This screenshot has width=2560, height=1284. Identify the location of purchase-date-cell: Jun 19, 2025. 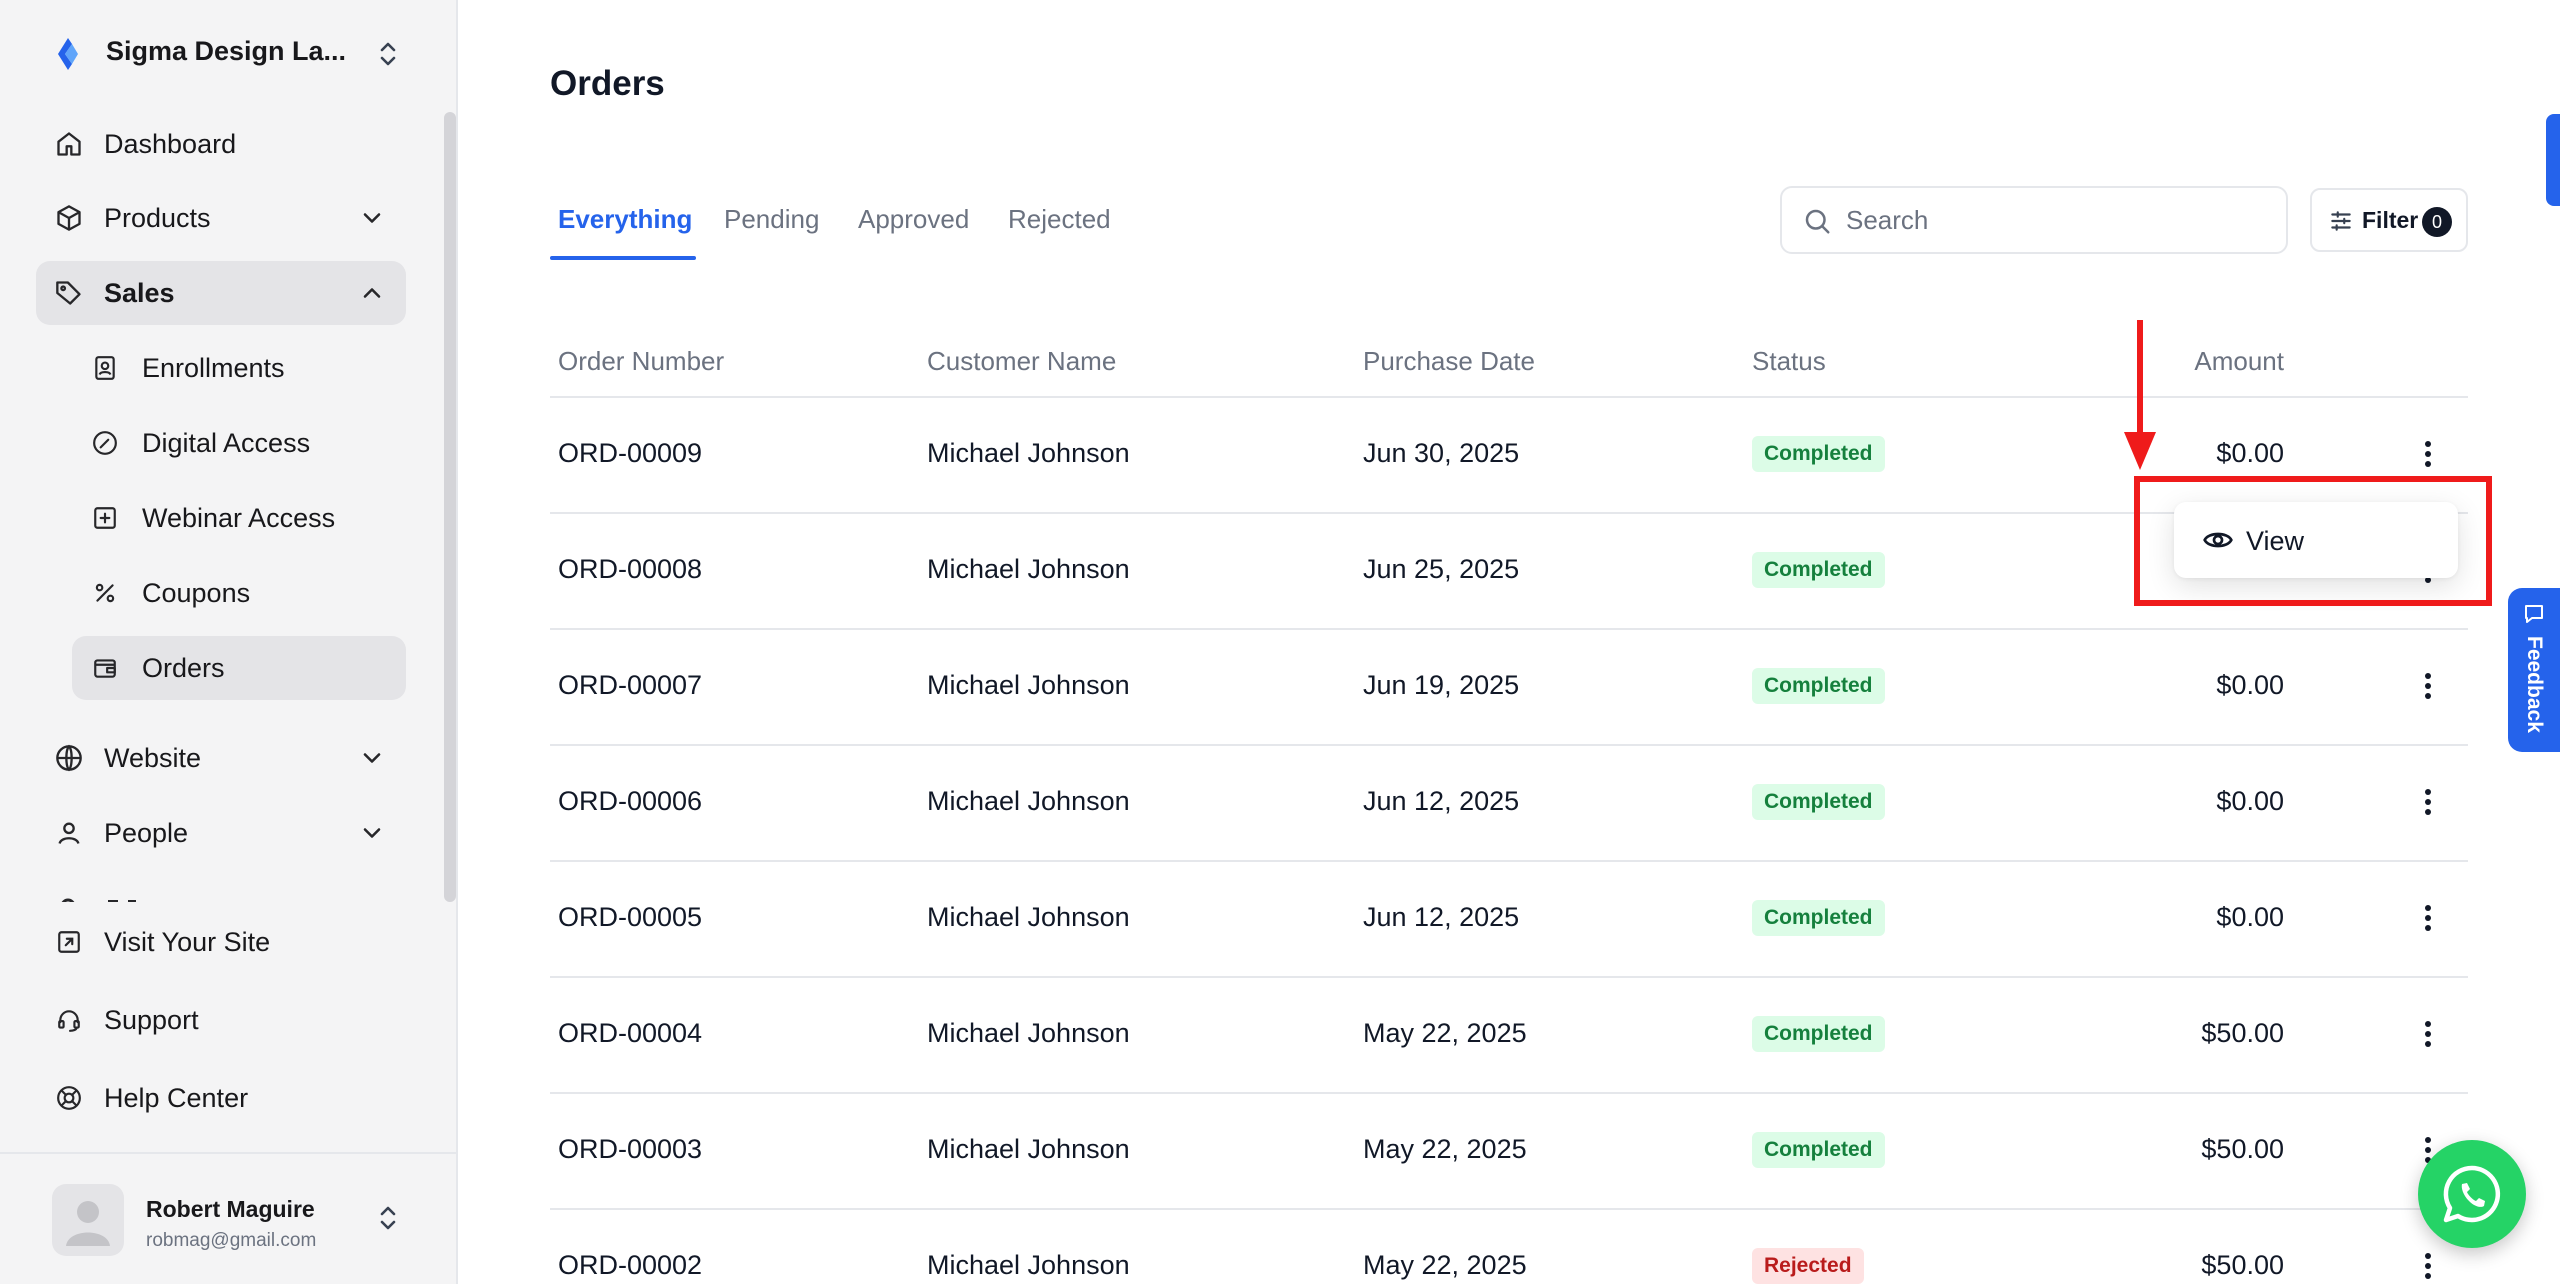
(1441, 685).